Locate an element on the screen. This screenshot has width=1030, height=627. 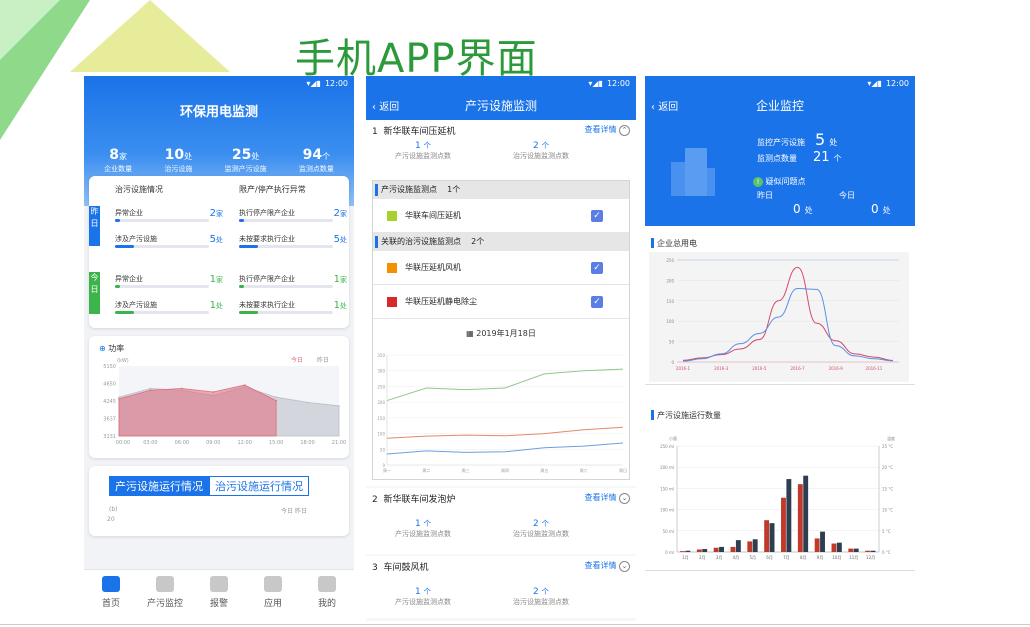
y-tick: 200 ml is located at coordinates (667, 467).